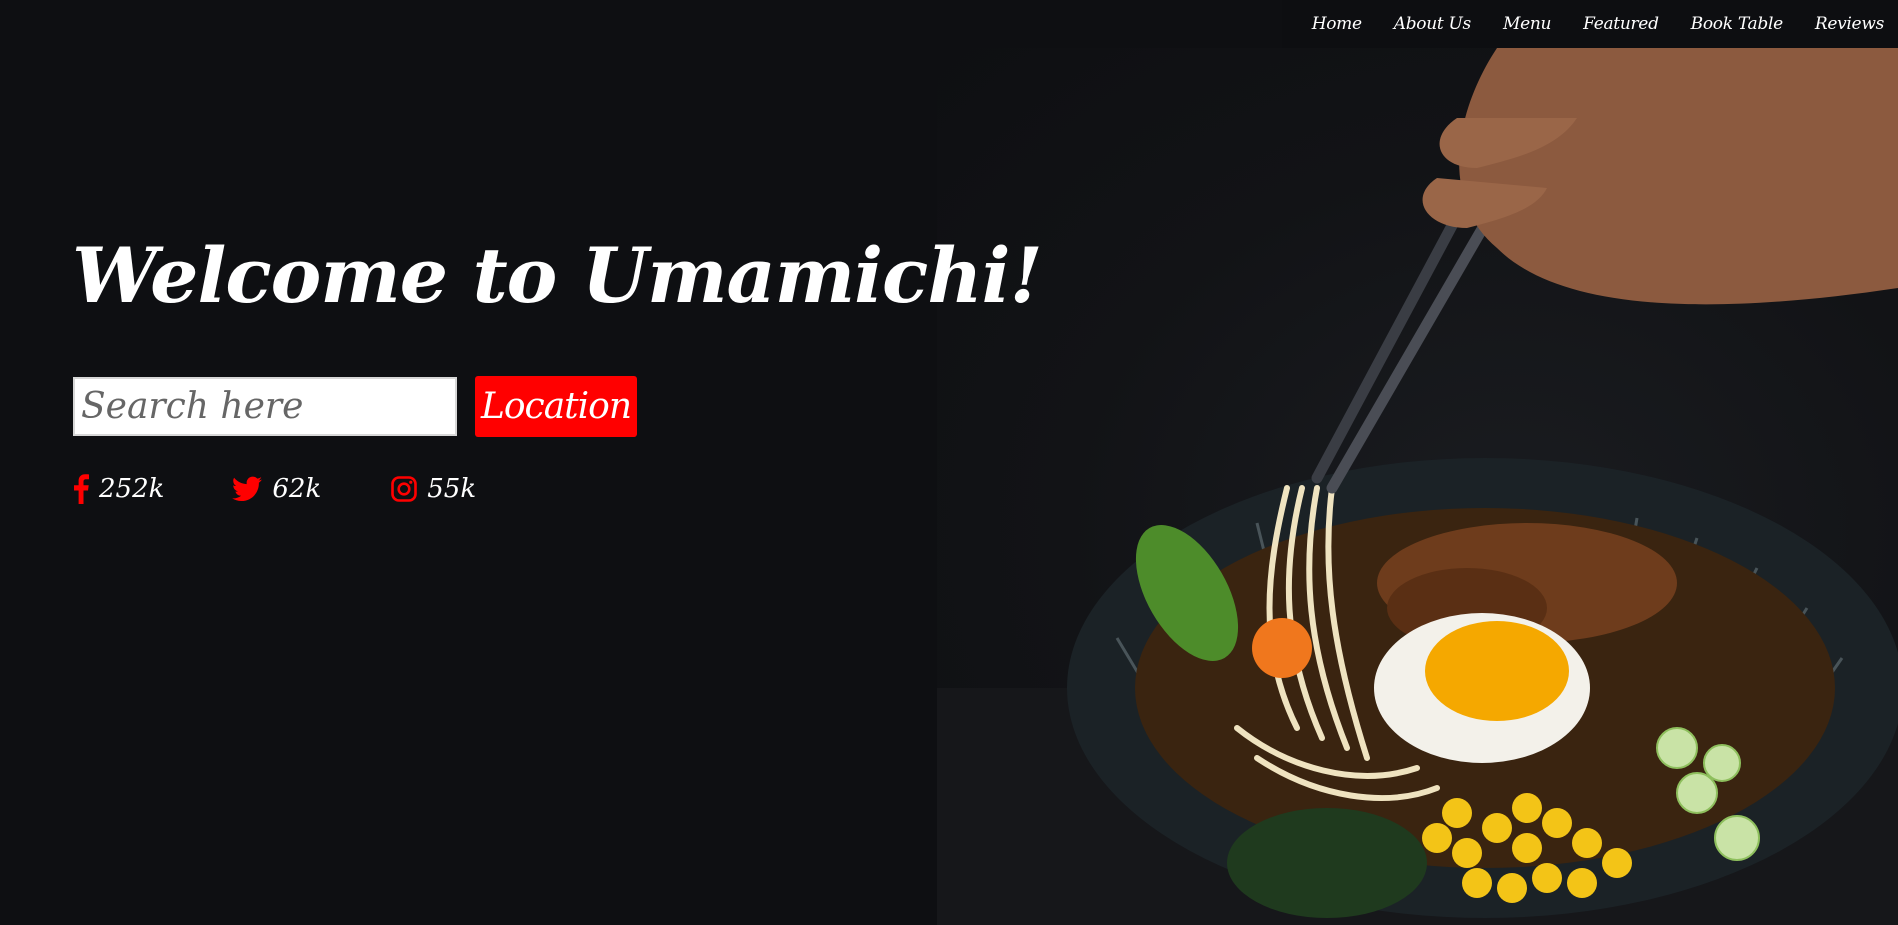 The width and height of the screenshot is (1898, 925). I want to click on social-facebook: 252k, so click(118, 489).